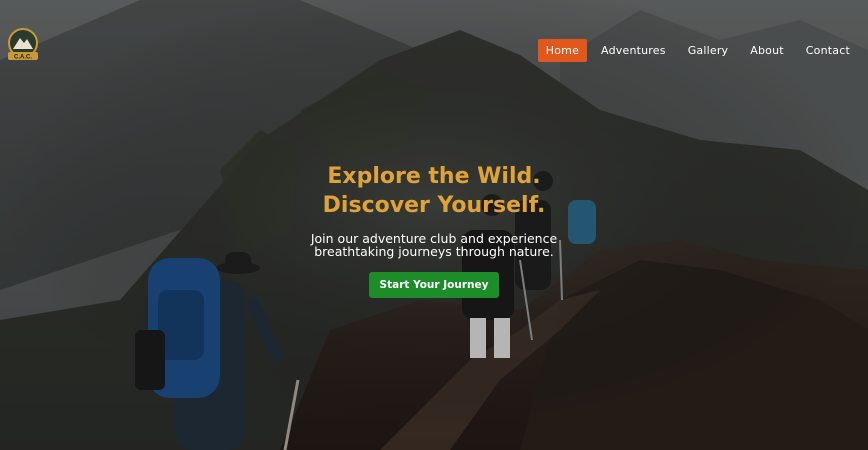  Describe the element at coordinates (23, 58) in the screenshot. I see `logo-text: C.A.C.` at that location.